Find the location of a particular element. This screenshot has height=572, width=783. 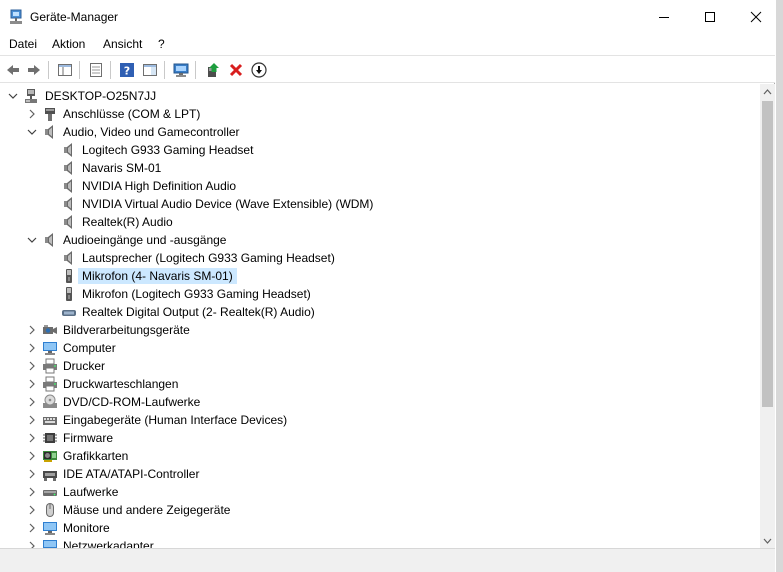

tree-node: Mikrofon (Logitech G933 Gaming Headset) is located at coordinates (379, 294).